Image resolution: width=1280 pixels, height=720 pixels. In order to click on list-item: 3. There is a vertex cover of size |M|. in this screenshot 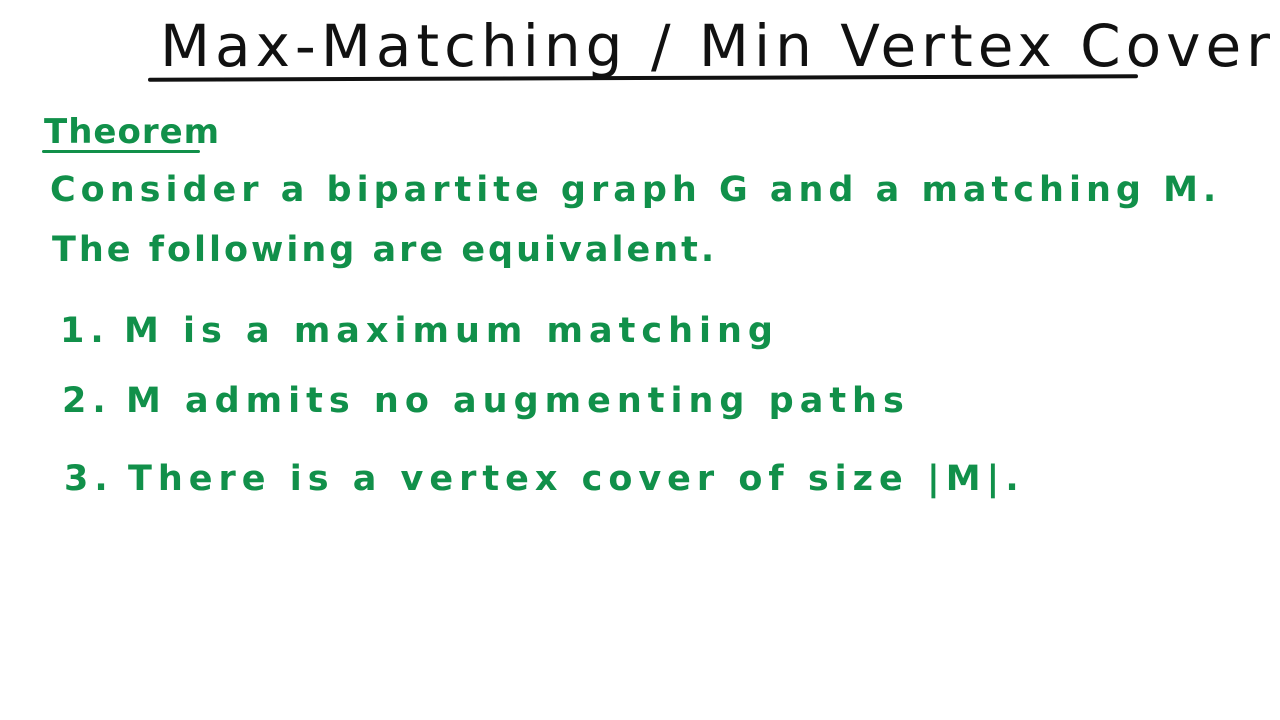, I will do `click(544, 479)`.